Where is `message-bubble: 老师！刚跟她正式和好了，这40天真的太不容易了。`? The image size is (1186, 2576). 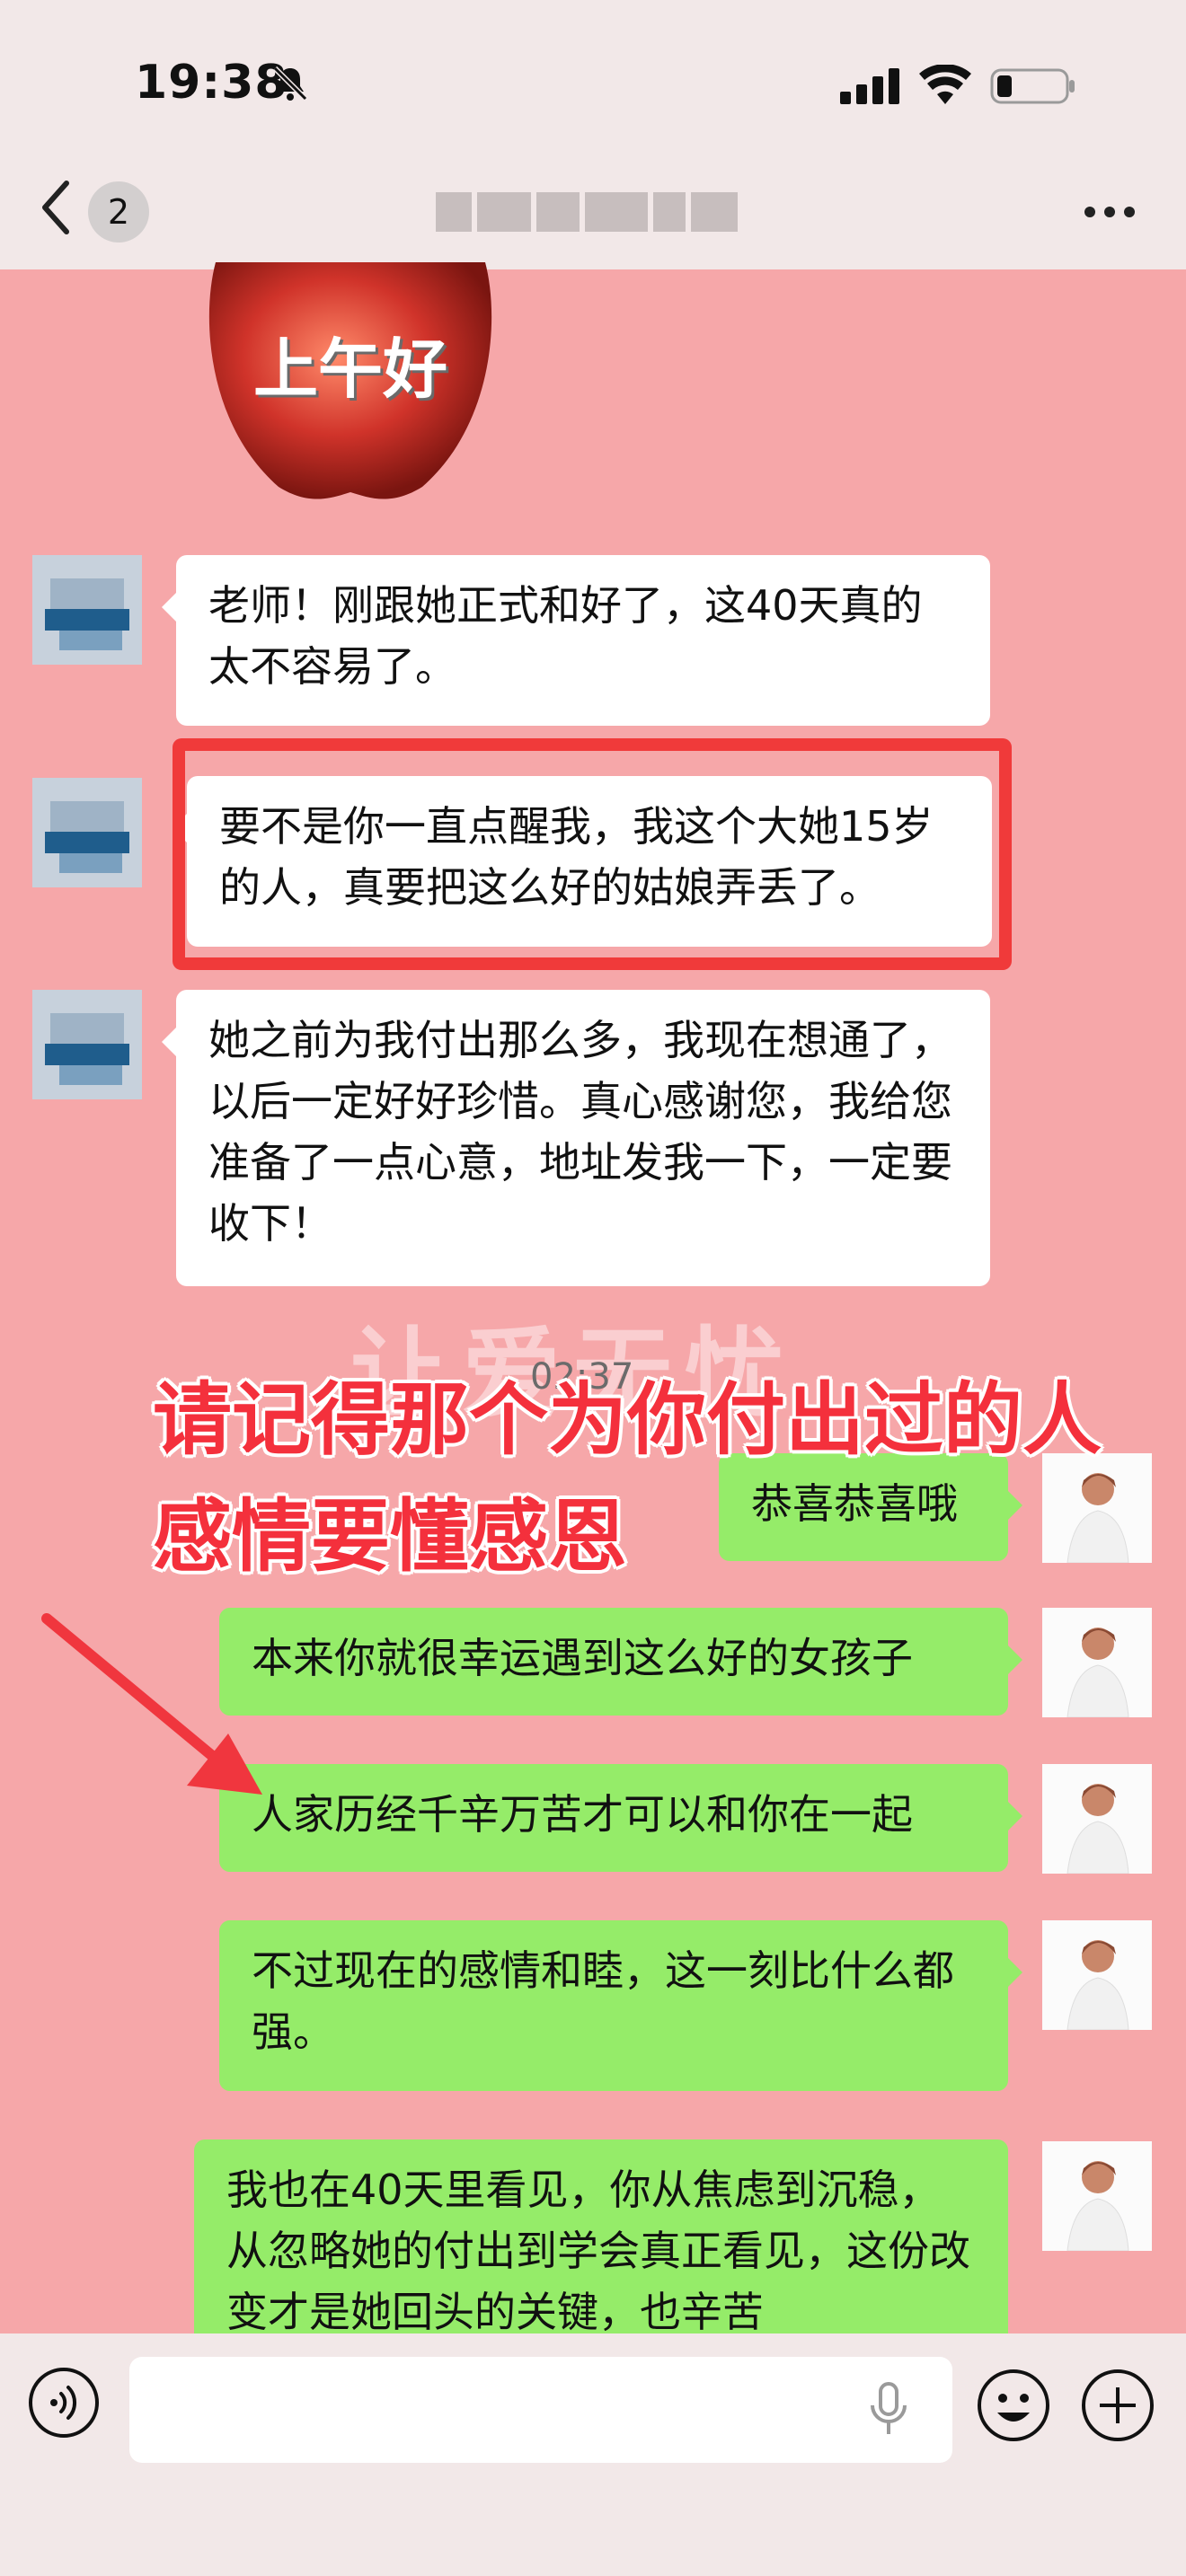 message-bubble: 老师！刚跟她正式和好了，这40天真的太不容易了。 is located at coordinates (576, 640).